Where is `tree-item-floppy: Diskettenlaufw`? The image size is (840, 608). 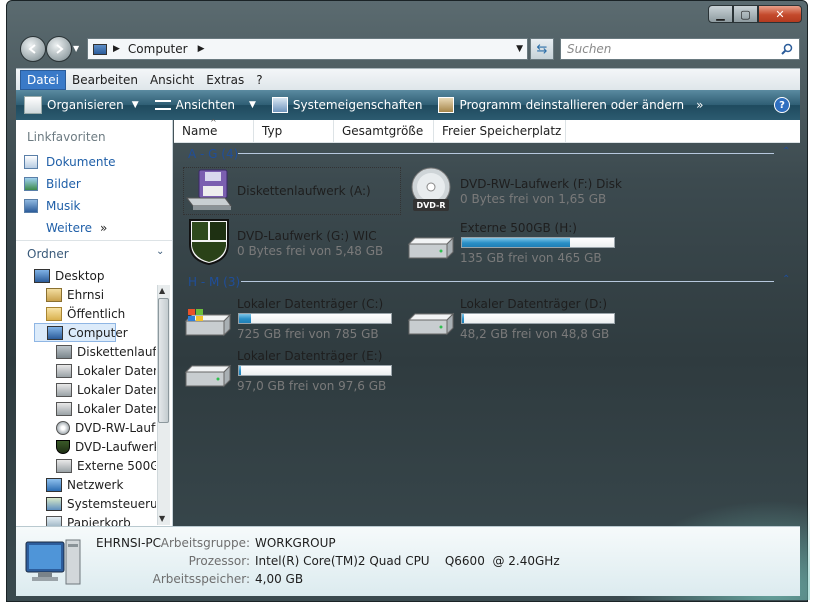
tree-item-floppy: Diskettenlaufw is located at coordinates (95, 351).